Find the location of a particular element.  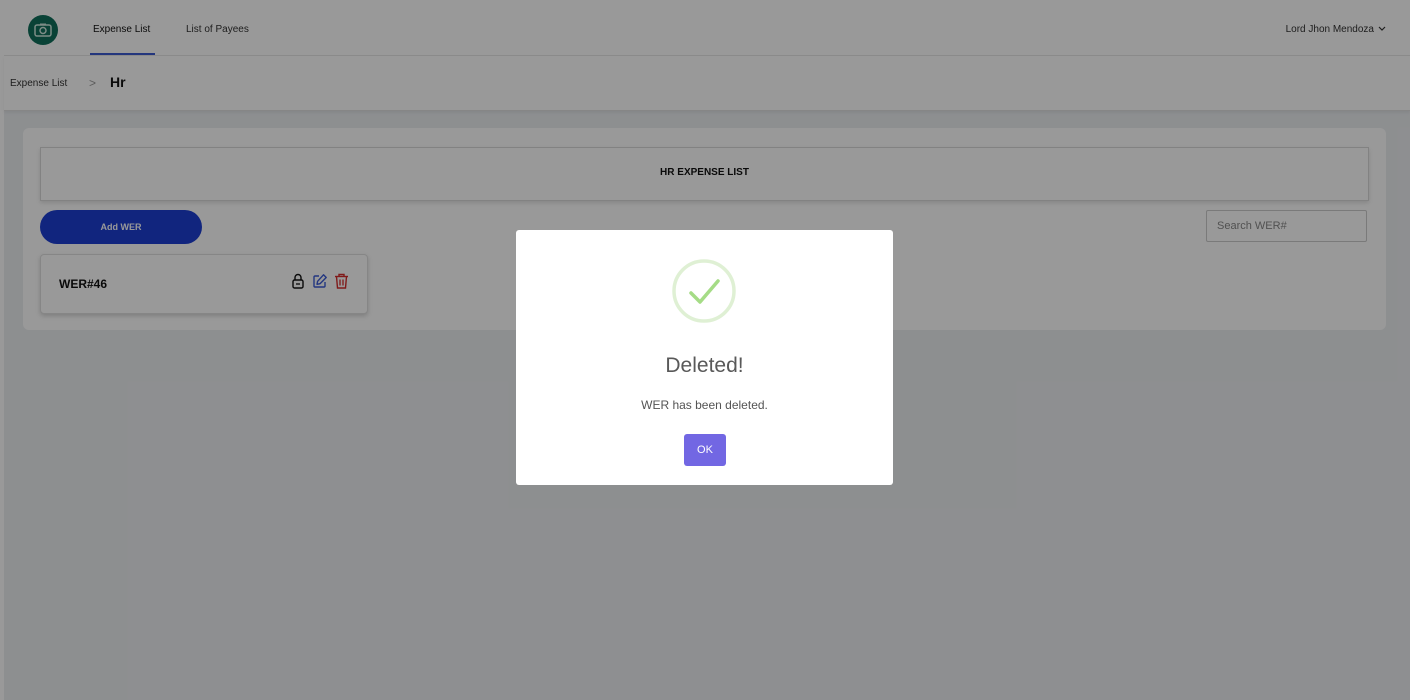

success-check-icon is located at coordinates (704, 291).